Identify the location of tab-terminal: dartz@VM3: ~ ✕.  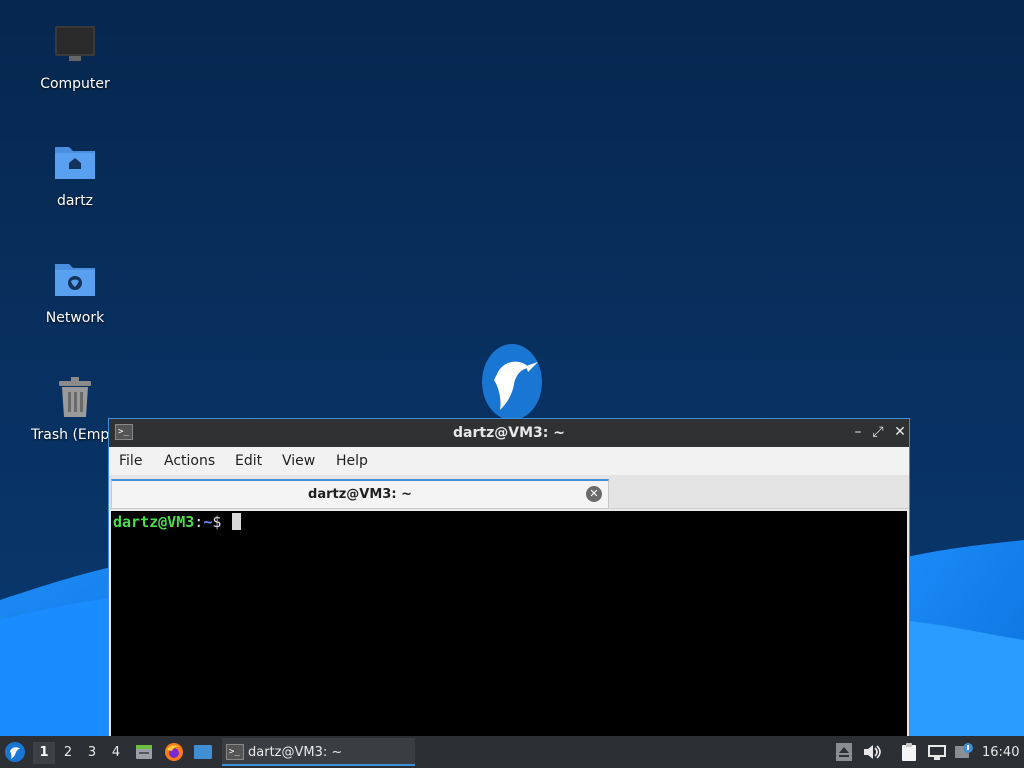
(360, 494).